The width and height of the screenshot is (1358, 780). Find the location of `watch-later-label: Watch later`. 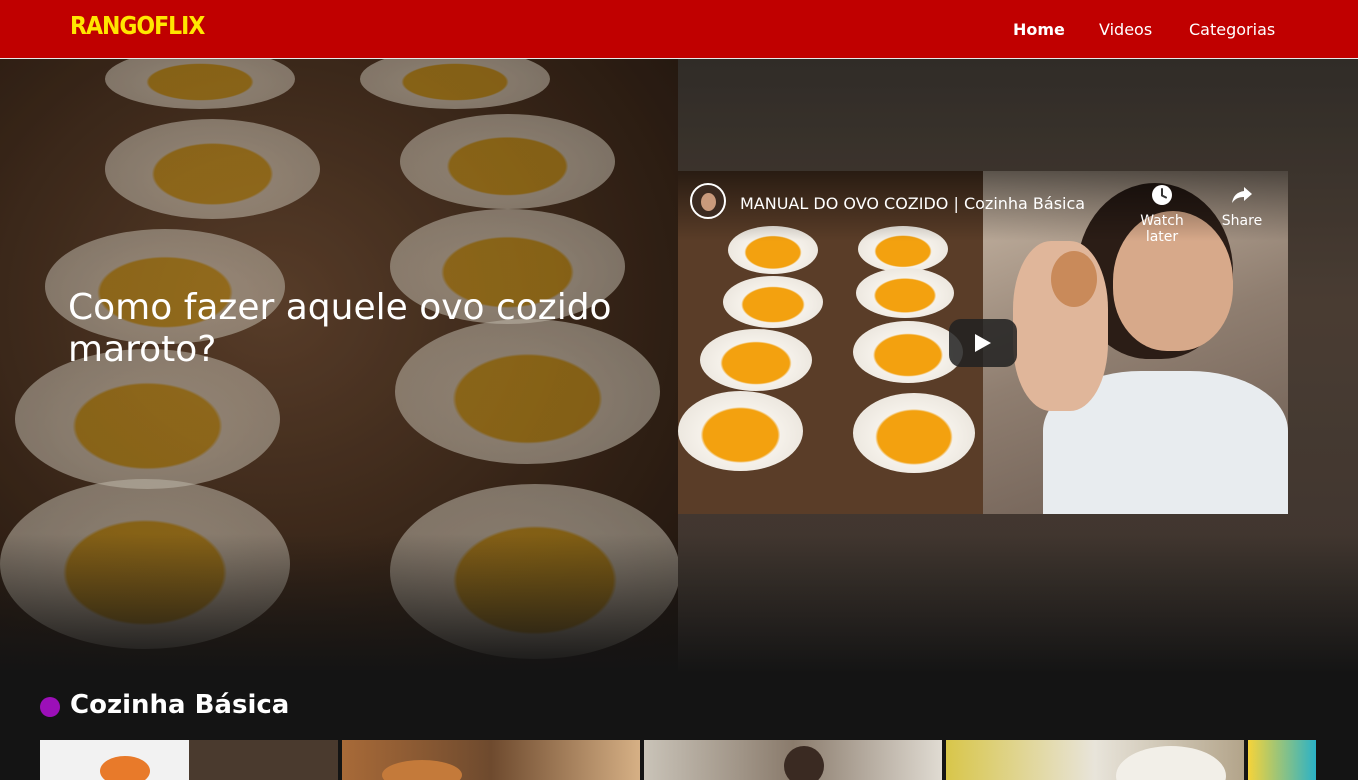

watch-later-label: Watch later is located at coordinates (1162, 229).